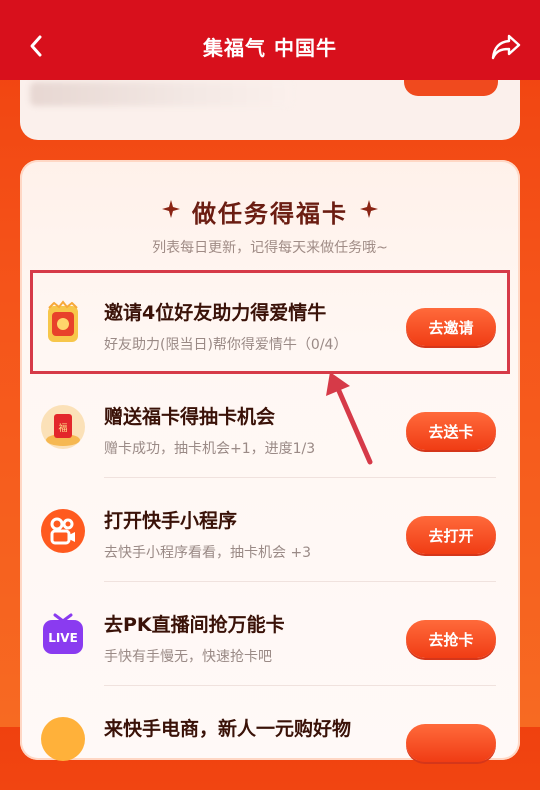 The width and height of the screenshot is (540, 790). Describe the element at coordinates (451, 87) in the screenshot. I see `previous-card-button` at that location.